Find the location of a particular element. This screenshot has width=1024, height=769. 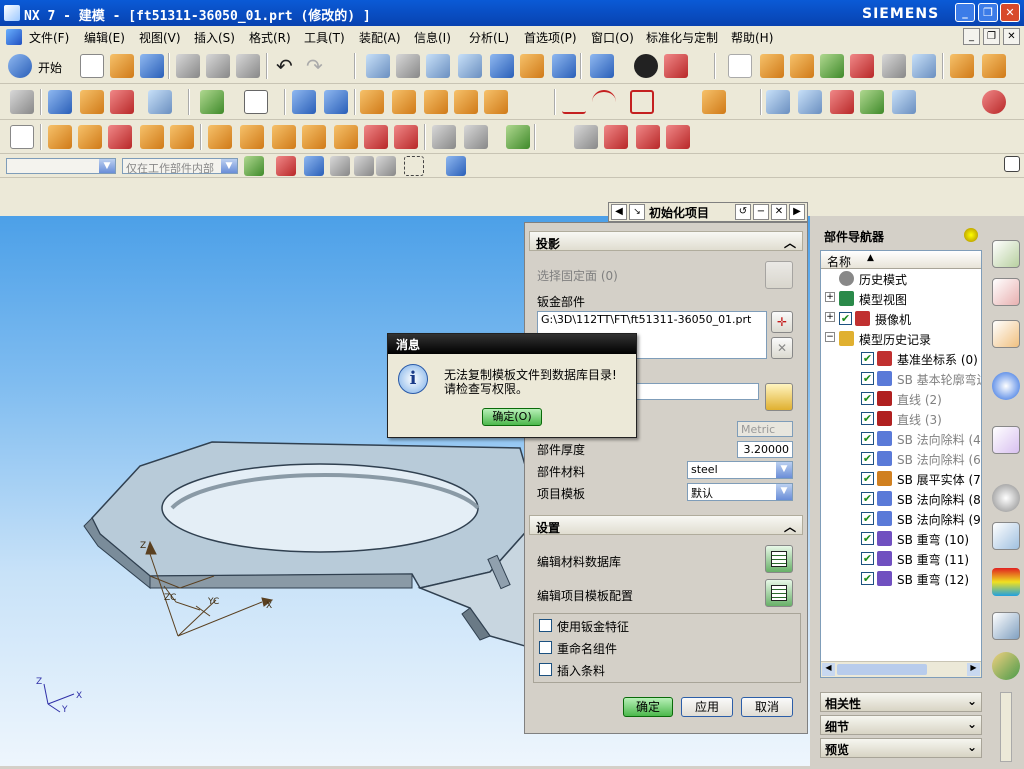

tree-row: ✔ SB 法向除料 (8) is located at coordinates (901, 499).